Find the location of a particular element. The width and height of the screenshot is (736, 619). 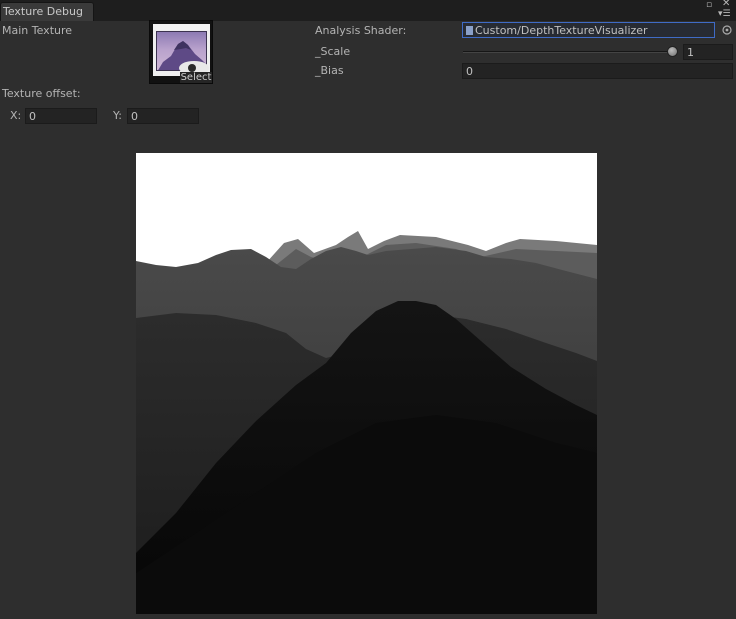

offset-x-field: 0 is located at coordinates (61, 116).